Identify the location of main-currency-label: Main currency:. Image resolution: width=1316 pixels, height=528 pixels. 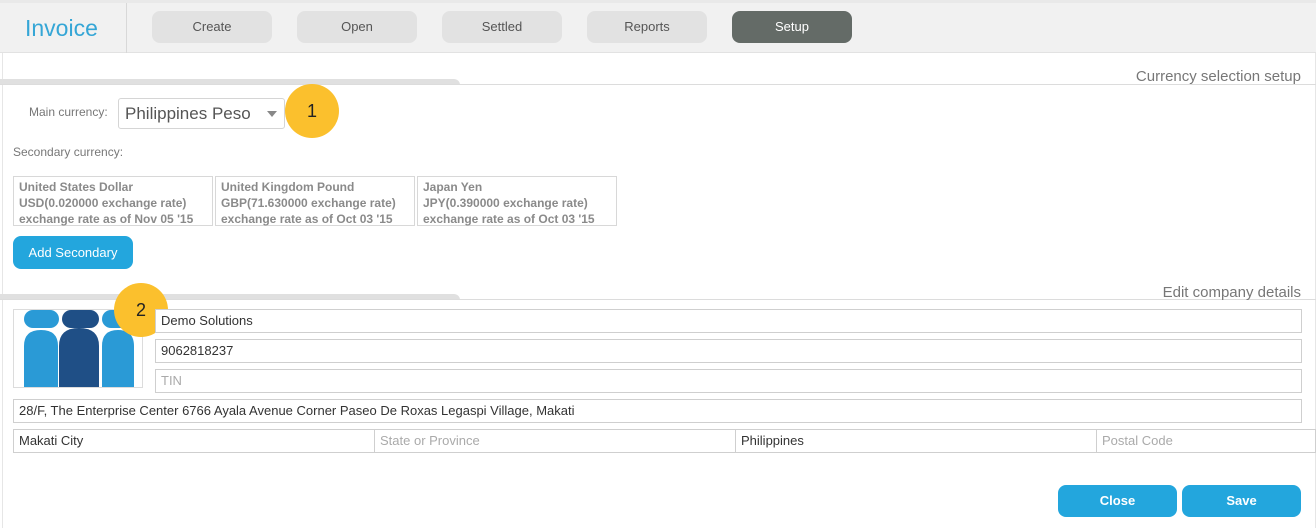
(68, 112).